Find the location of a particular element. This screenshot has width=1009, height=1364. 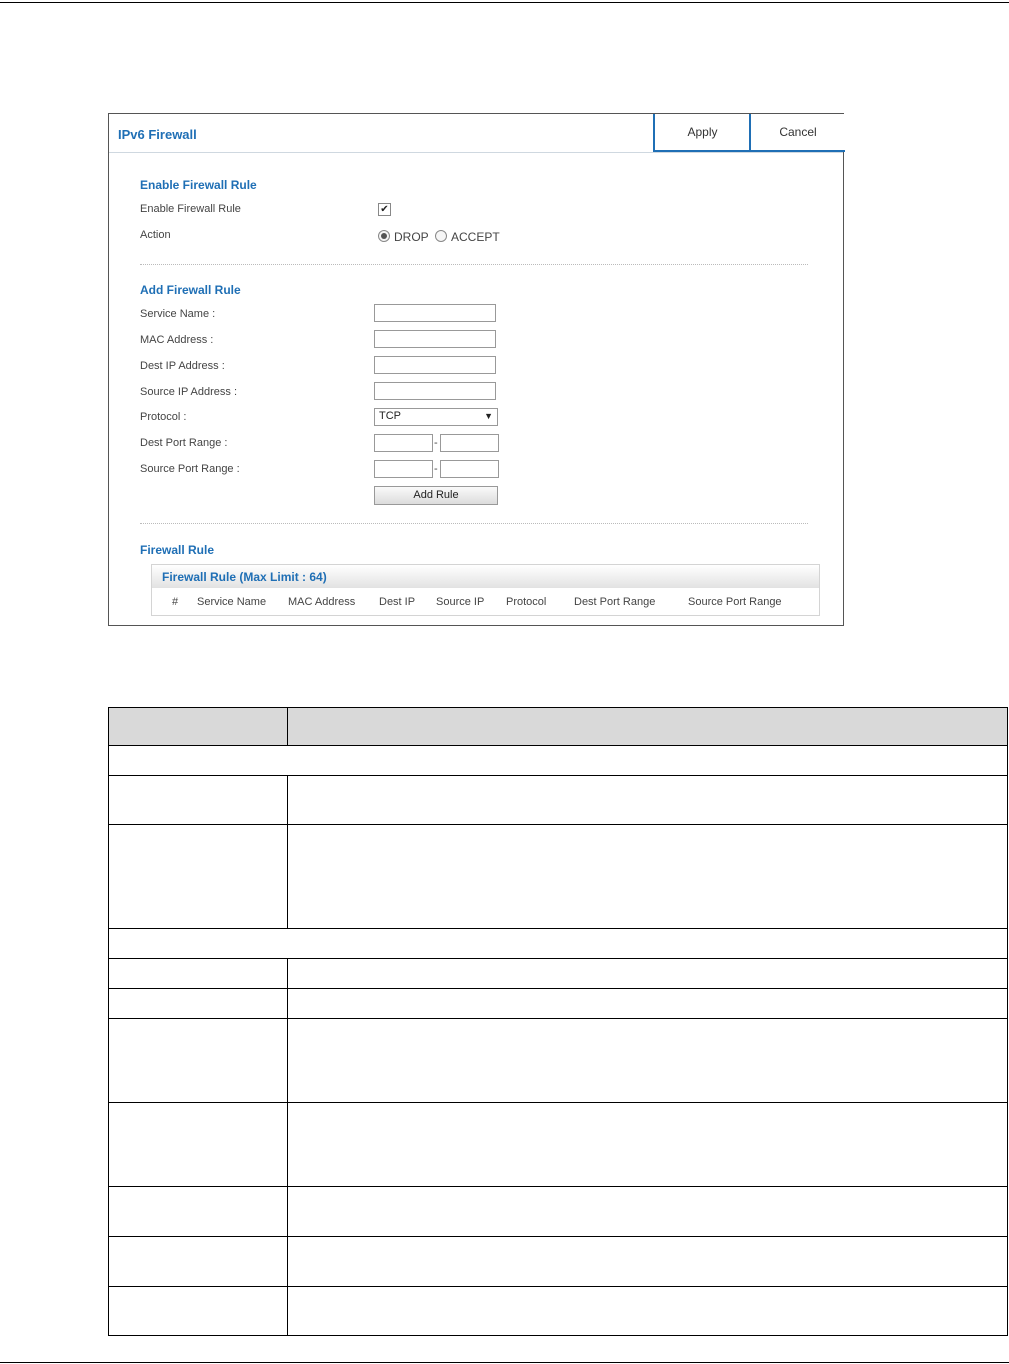

enable-firewall-checkbox: ✔ is located at coordinates (384, 209).